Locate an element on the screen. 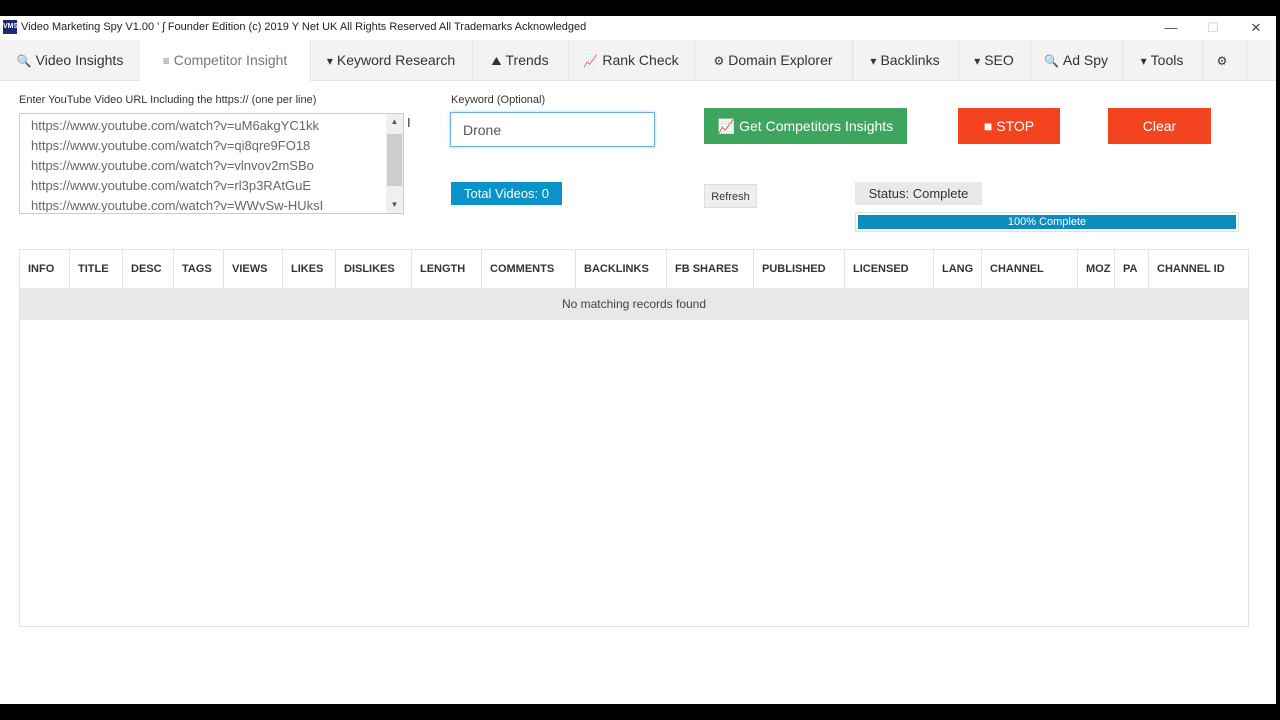 This screenshot has width=1280, height=720. tab-domain-explorer: ⚙ Domain Explorer is located at coordinates (773, 60).